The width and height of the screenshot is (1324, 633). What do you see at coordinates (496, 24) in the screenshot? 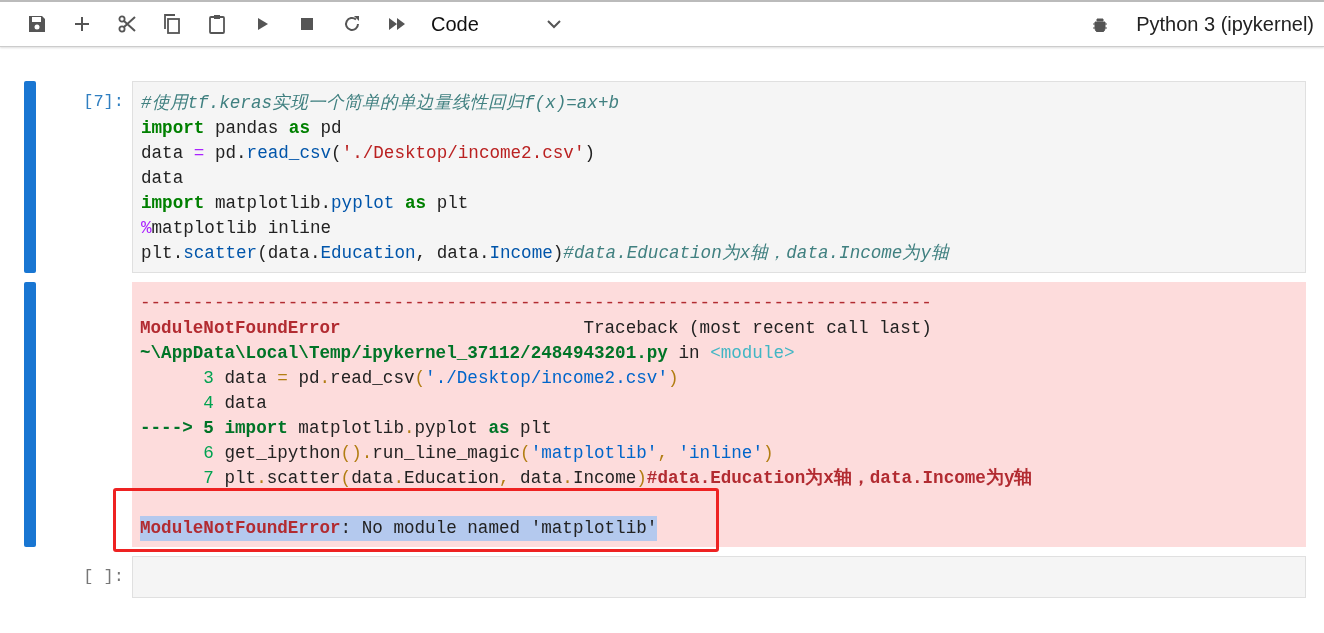
I see `cell-type-dropdown: Code` at bounding box center [496, 24].